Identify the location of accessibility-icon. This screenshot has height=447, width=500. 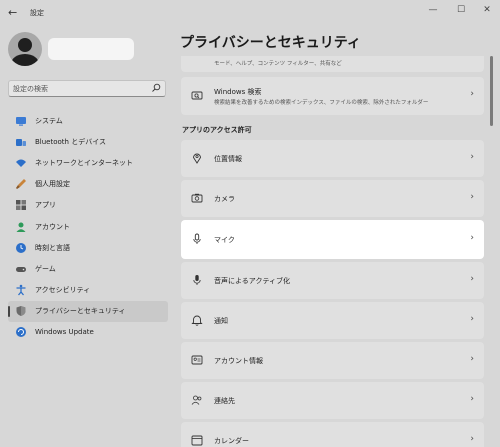
(21, 290).